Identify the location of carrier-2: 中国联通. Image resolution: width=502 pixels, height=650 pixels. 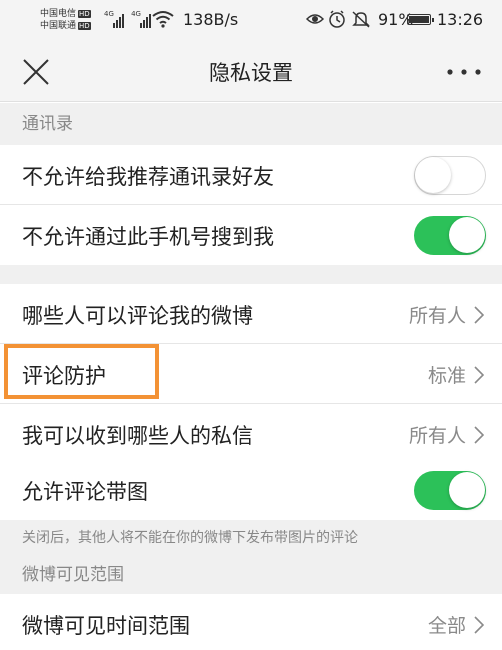
(58, 26).